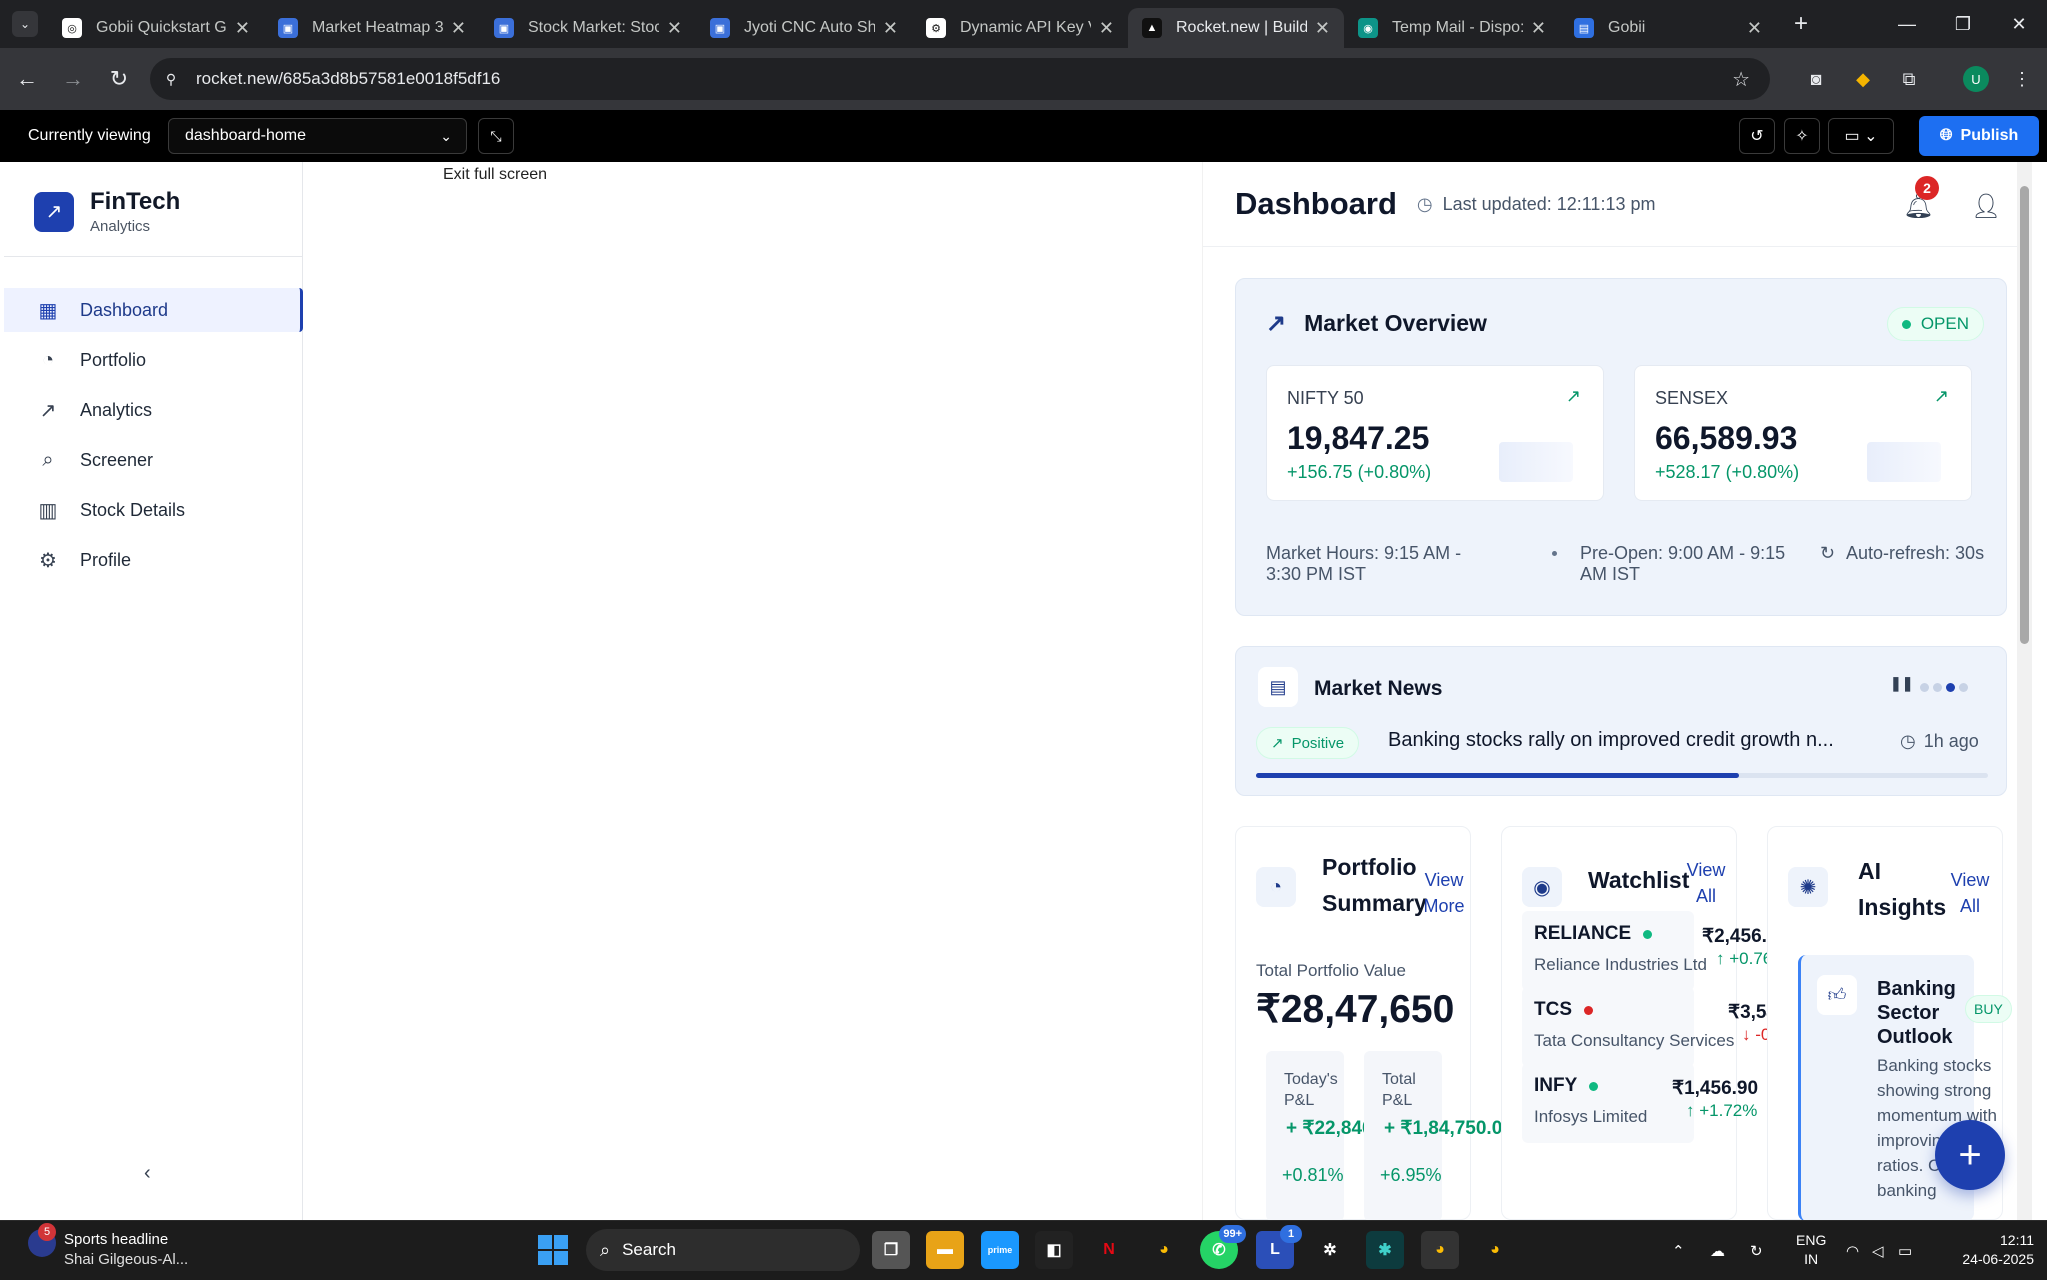  What do you see at coordinates (960, 79) in the screenshot?
I see `omnibox: ⚲ rocket.new/685a3d8b57581e0018f5df16 ☆` at bounding box center [960, 79].